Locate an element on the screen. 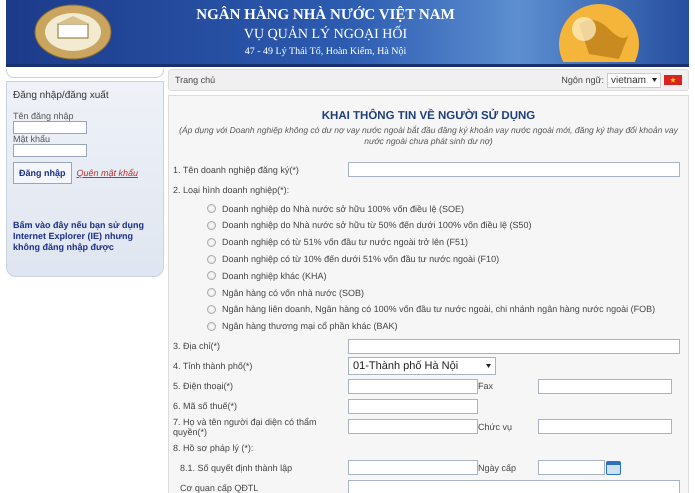 The width and height of the screenshot is (695, 493). province-dropdown: 01-Thành phố Hà Nội is located at coordinates (422, 366).